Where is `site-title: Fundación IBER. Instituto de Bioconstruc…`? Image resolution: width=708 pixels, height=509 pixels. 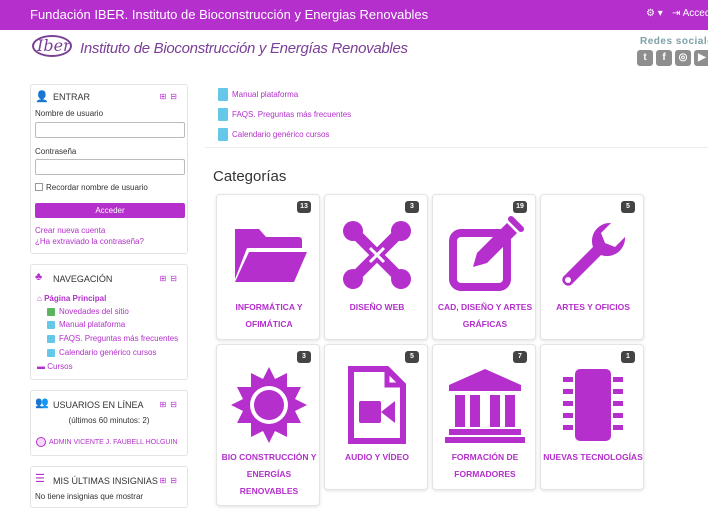 site-title: Fundación IBER. Instituto de Bioconstruc… is located at coordinates (229, 14).